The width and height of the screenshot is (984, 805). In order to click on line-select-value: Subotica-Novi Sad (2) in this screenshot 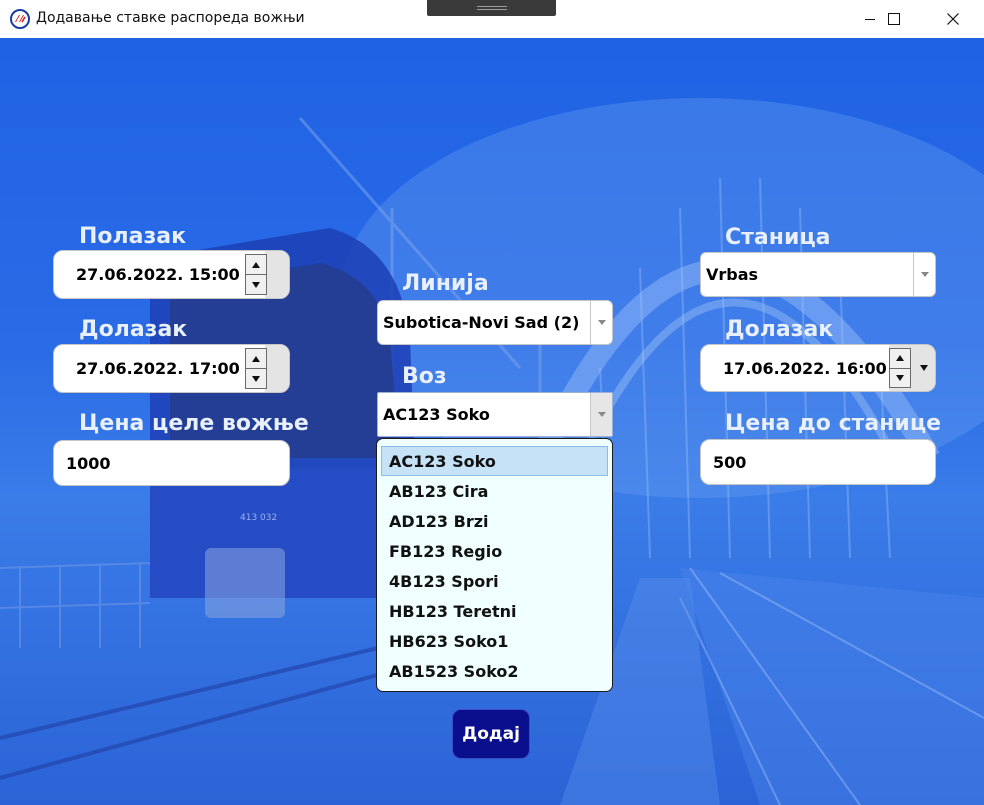, I will do `click(481, 322)`.